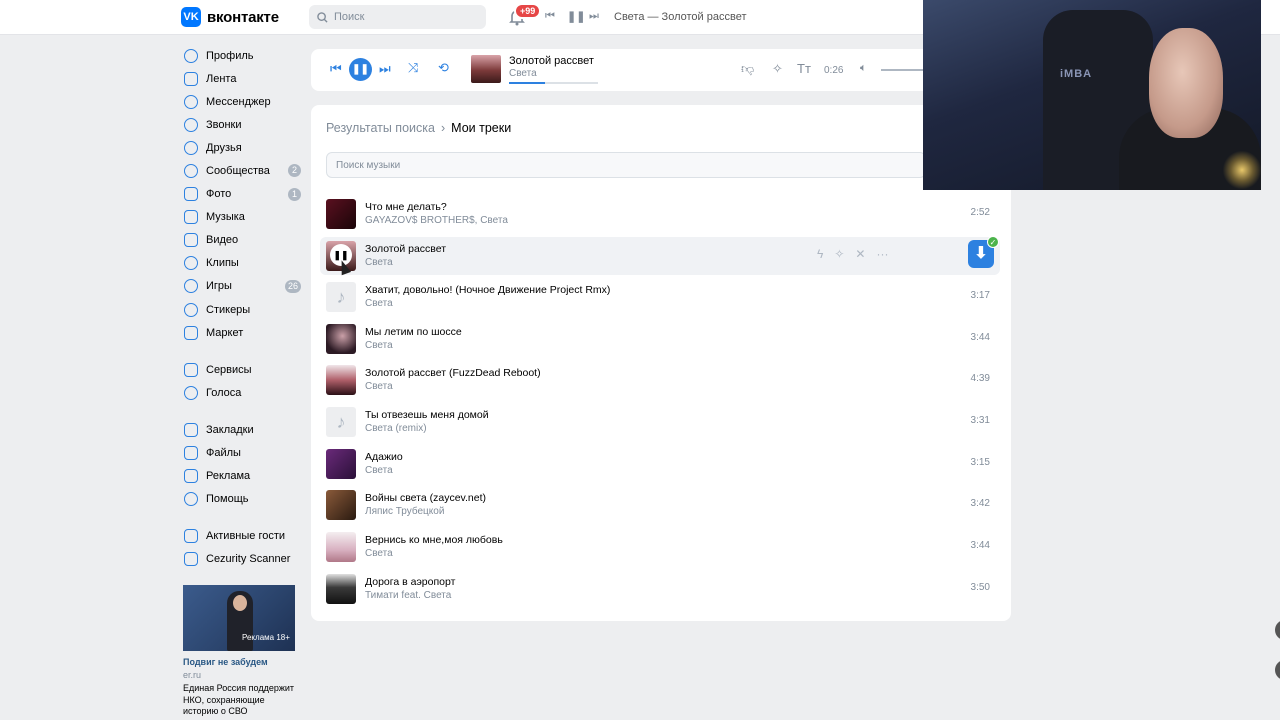 This screenshot has height=720, width=1280. What do you see at coordinates (660, 255) in the screenshot?
I see `track-row-playing: ❚❚ Золотой рассвет Света ϟ ✧ ✕ ··· ⬇ ✓` at bounding box center [660, 255].